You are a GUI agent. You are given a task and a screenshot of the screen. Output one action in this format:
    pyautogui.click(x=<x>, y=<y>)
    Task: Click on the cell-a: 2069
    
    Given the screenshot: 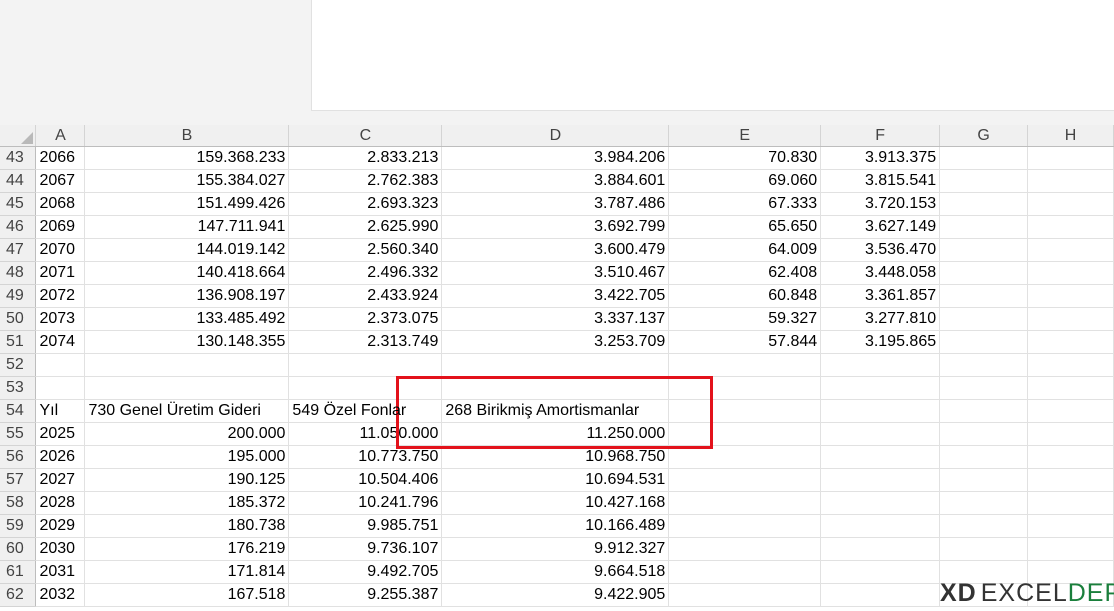 What is the action you would take?
    pyautogui.click(x=60, y=227)
    